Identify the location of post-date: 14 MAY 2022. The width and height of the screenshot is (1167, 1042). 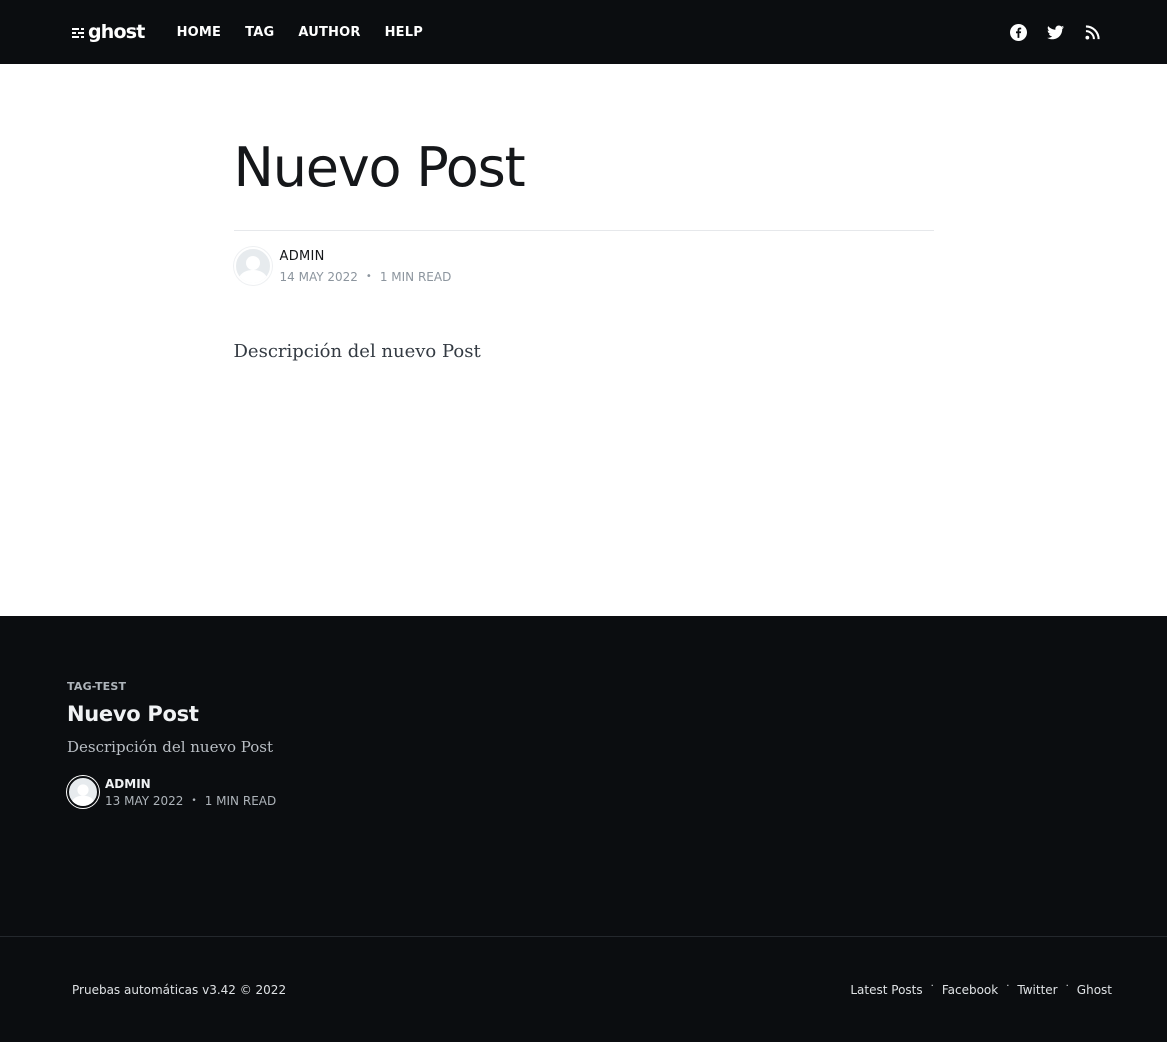
(318, 276).